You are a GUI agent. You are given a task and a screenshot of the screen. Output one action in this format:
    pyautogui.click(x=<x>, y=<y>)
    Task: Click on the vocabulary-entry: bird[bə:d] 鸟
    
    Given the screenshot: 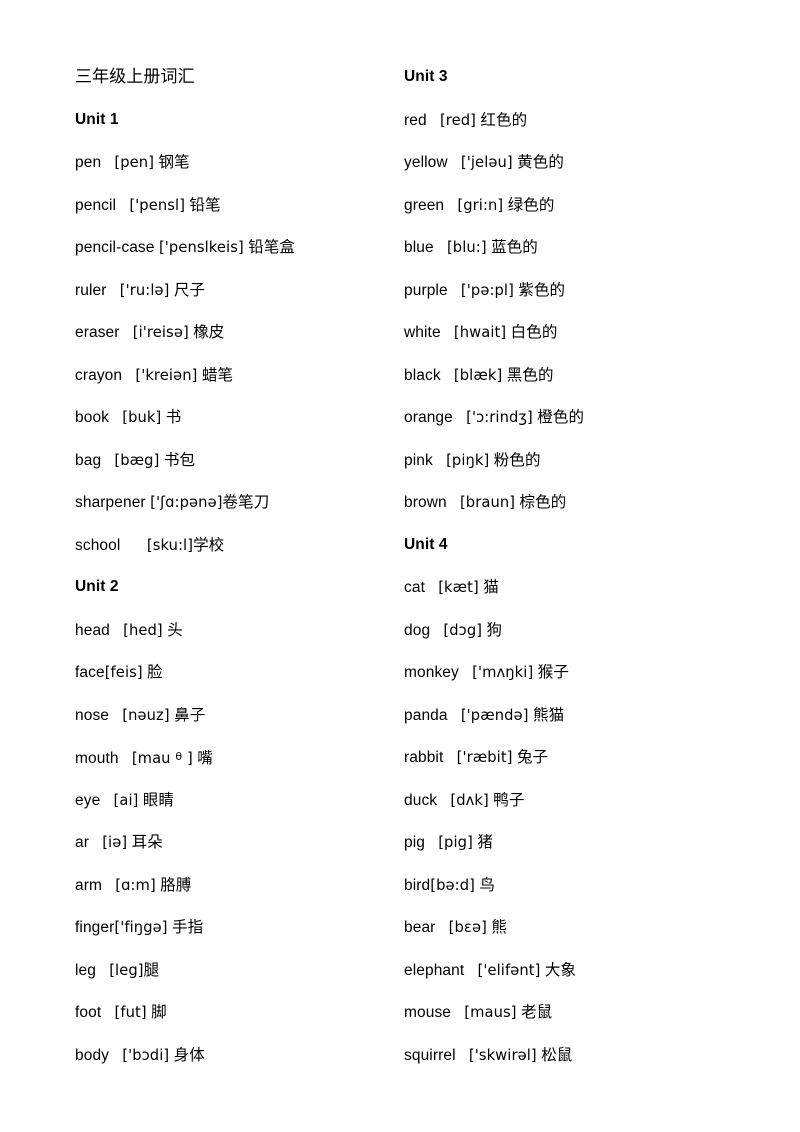 What is the action you would take?
    pyautogui.click(x=564, y=885)
    